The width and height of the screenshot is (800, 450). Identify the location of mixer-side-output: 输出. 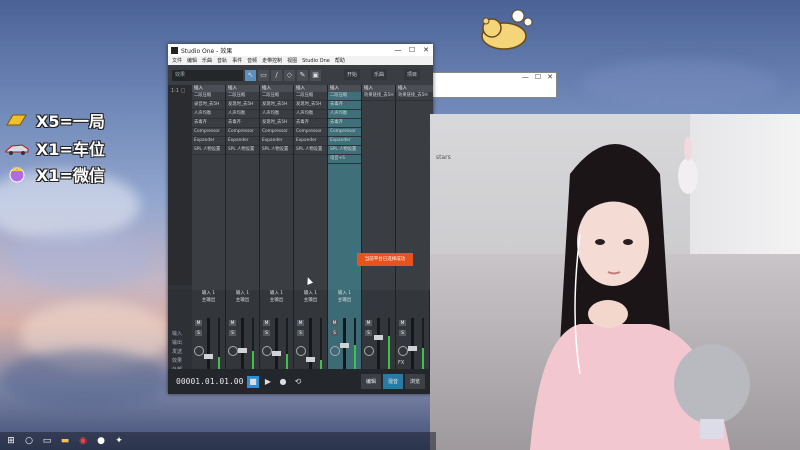
(180, 343).